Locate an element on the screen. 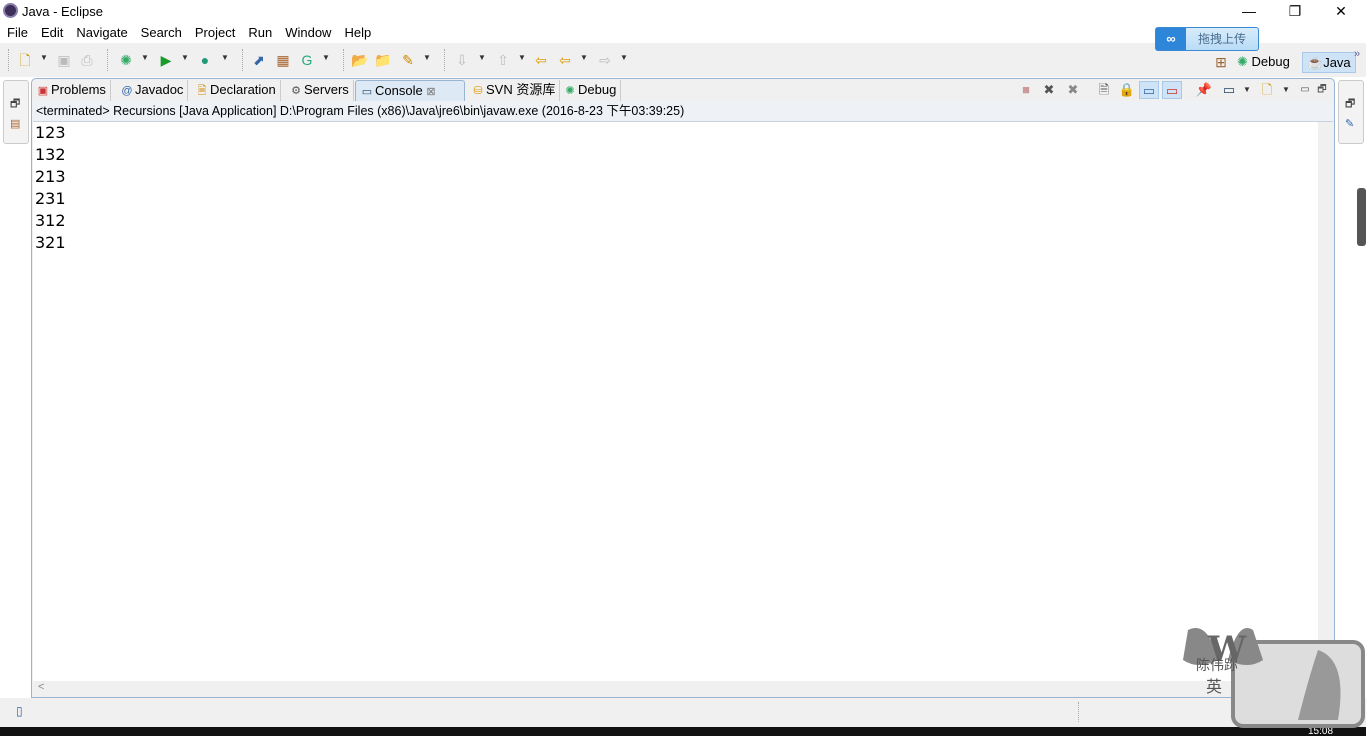 The width and height of the screenshot is (1366, 736). tab-label: Declaration is located at coordinates (243, 89).